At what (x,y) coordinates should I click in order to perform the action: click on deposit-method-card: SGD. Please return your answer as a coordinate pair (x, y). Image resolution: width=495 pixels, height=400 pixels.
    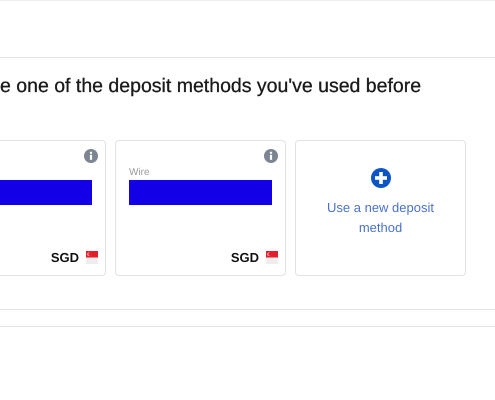
    Looking at the image, I should click on (53, 208).